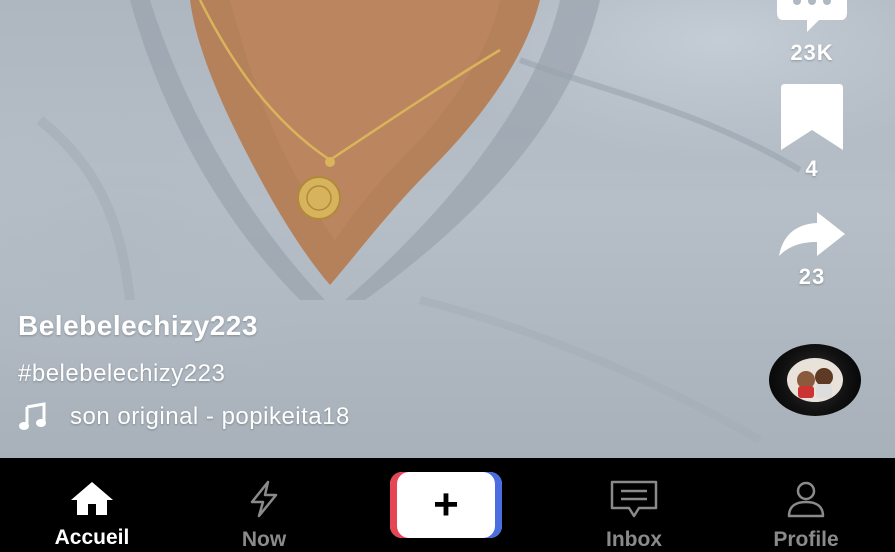  What do you see at coordinates (806, 499) in the screenshot?
I see `person-icon` at bounding box center [806, 499].